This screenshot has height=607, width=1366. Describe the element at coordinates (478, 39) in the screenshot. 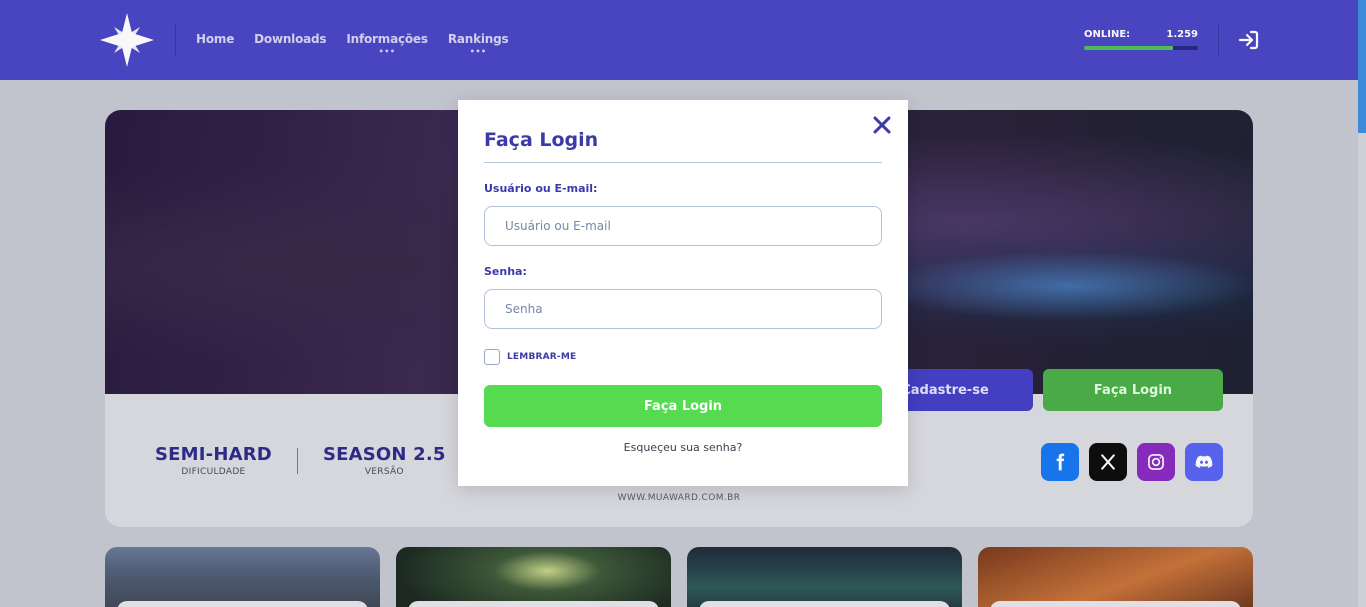

I see `nav-rankings-label: Rankings` at that location.